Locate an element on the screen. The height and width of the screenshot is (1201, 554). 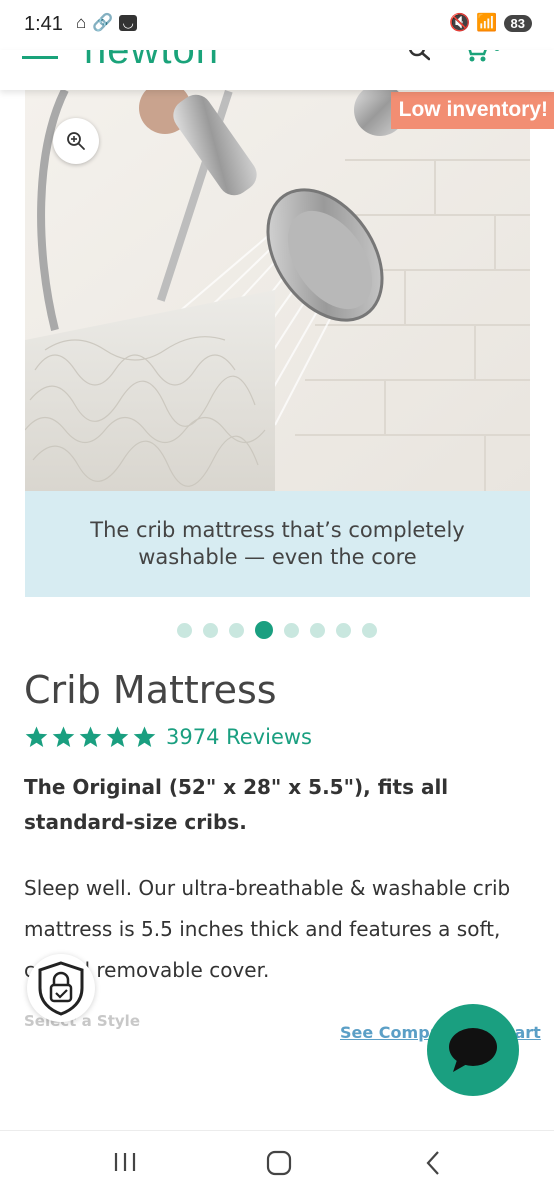
low-inventory-badge: Low inventory! is located at coordinates (472, 110).